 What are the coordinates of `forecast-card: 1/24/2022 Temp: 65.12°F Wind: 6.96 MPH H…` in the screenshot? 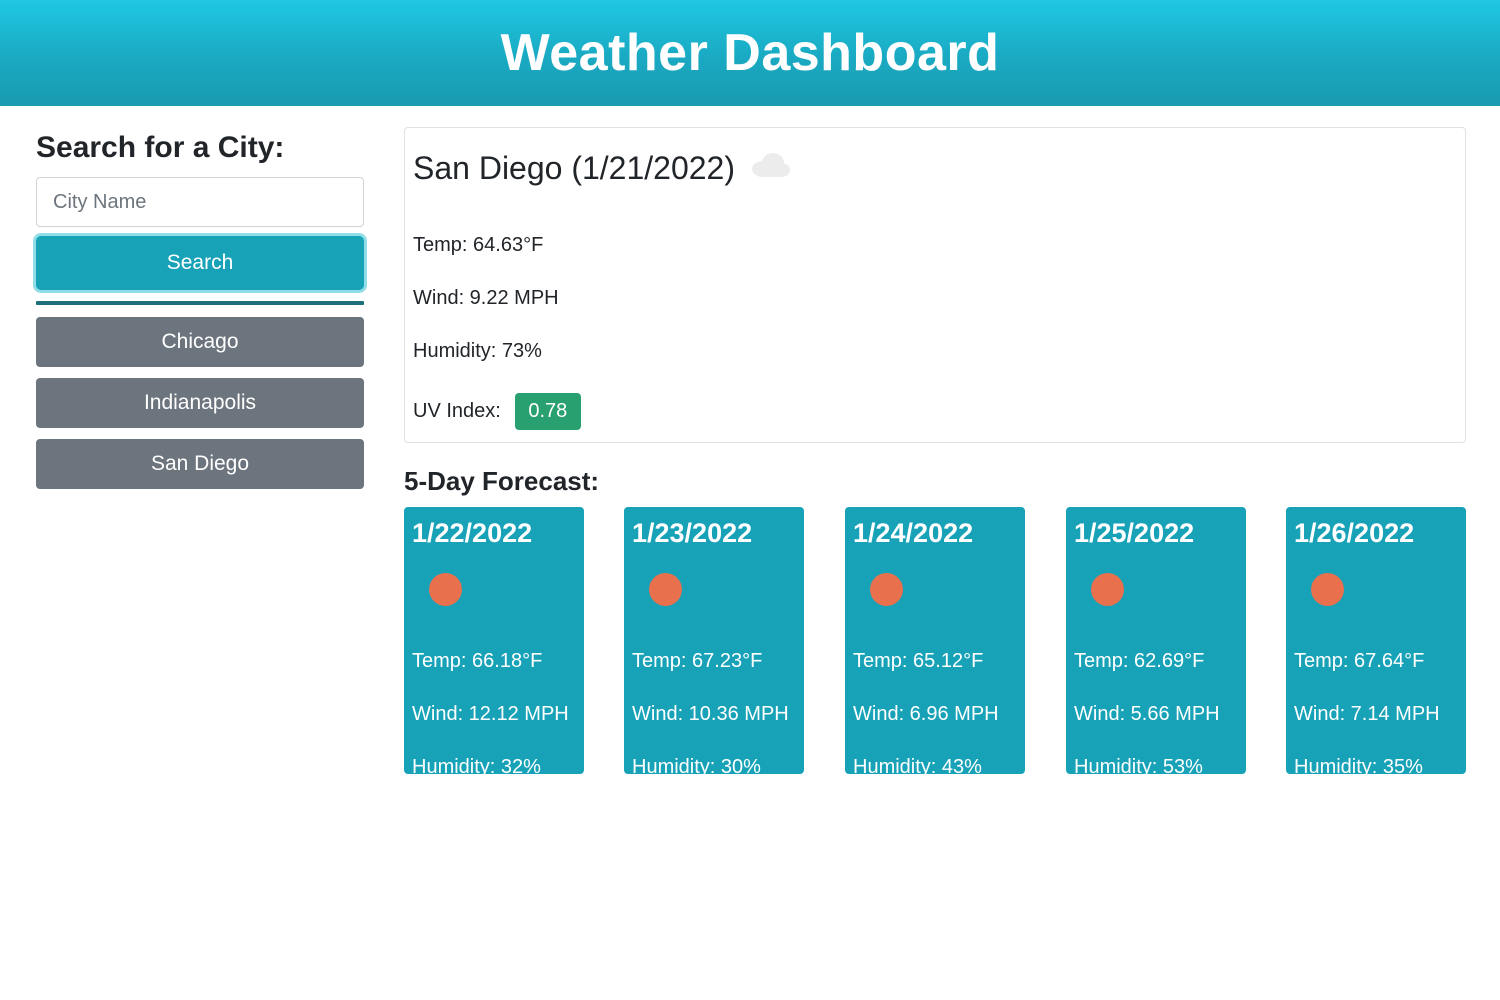 It's located at (935, 642).